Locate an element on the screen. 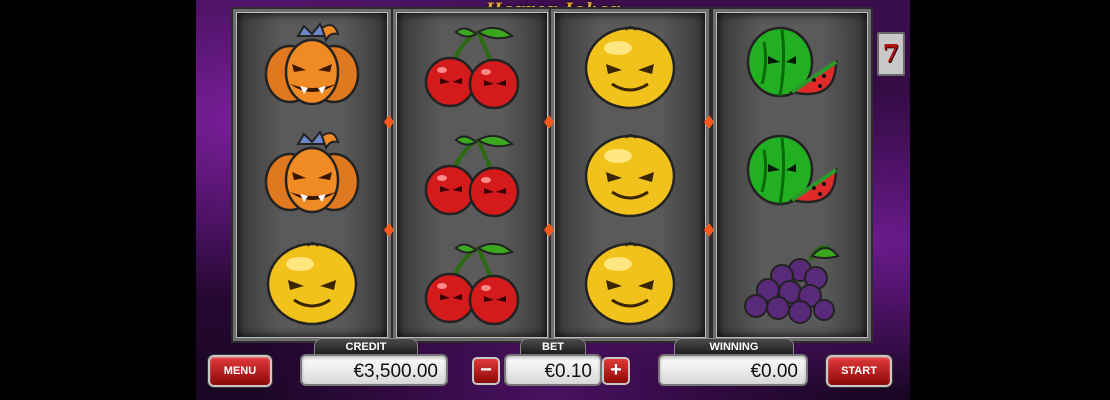 The height and width of the screenshot is (400, 1110). winning-value: €0.00 is located at coordinates (733, 370).